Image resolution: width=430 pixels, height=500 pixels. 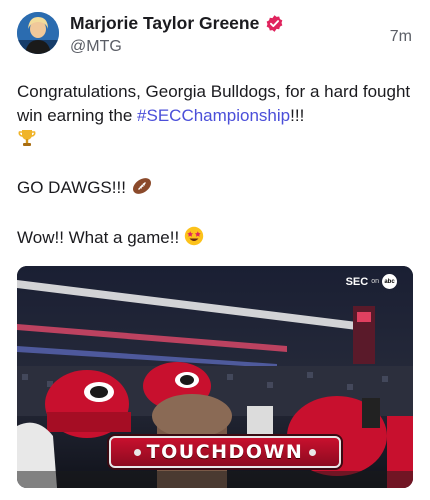 What do you see at coordinates (400, 36) in the screenshot?
I see `post-timestamp: 7m` at bounding box center [400, 36].